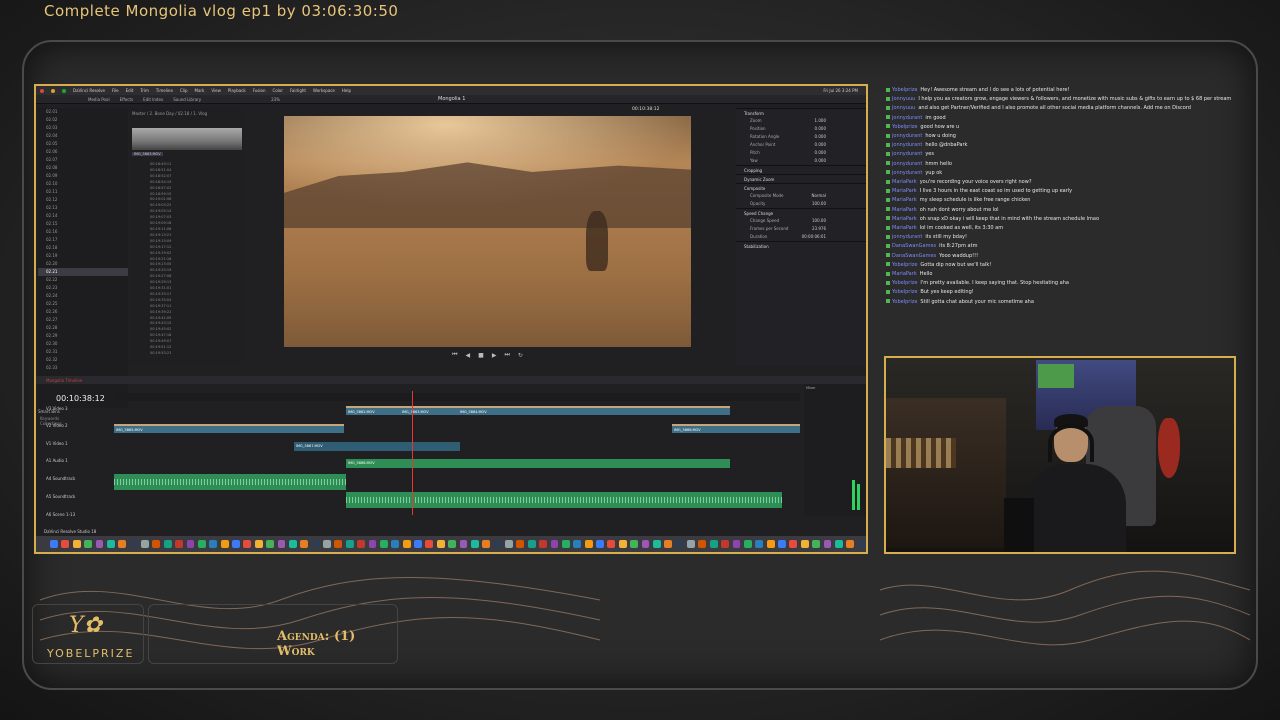 The width and height of the screenshot is (1280, 720). I want to click on timeline-clip: IMG_5866.MOV, so click(736, 428).